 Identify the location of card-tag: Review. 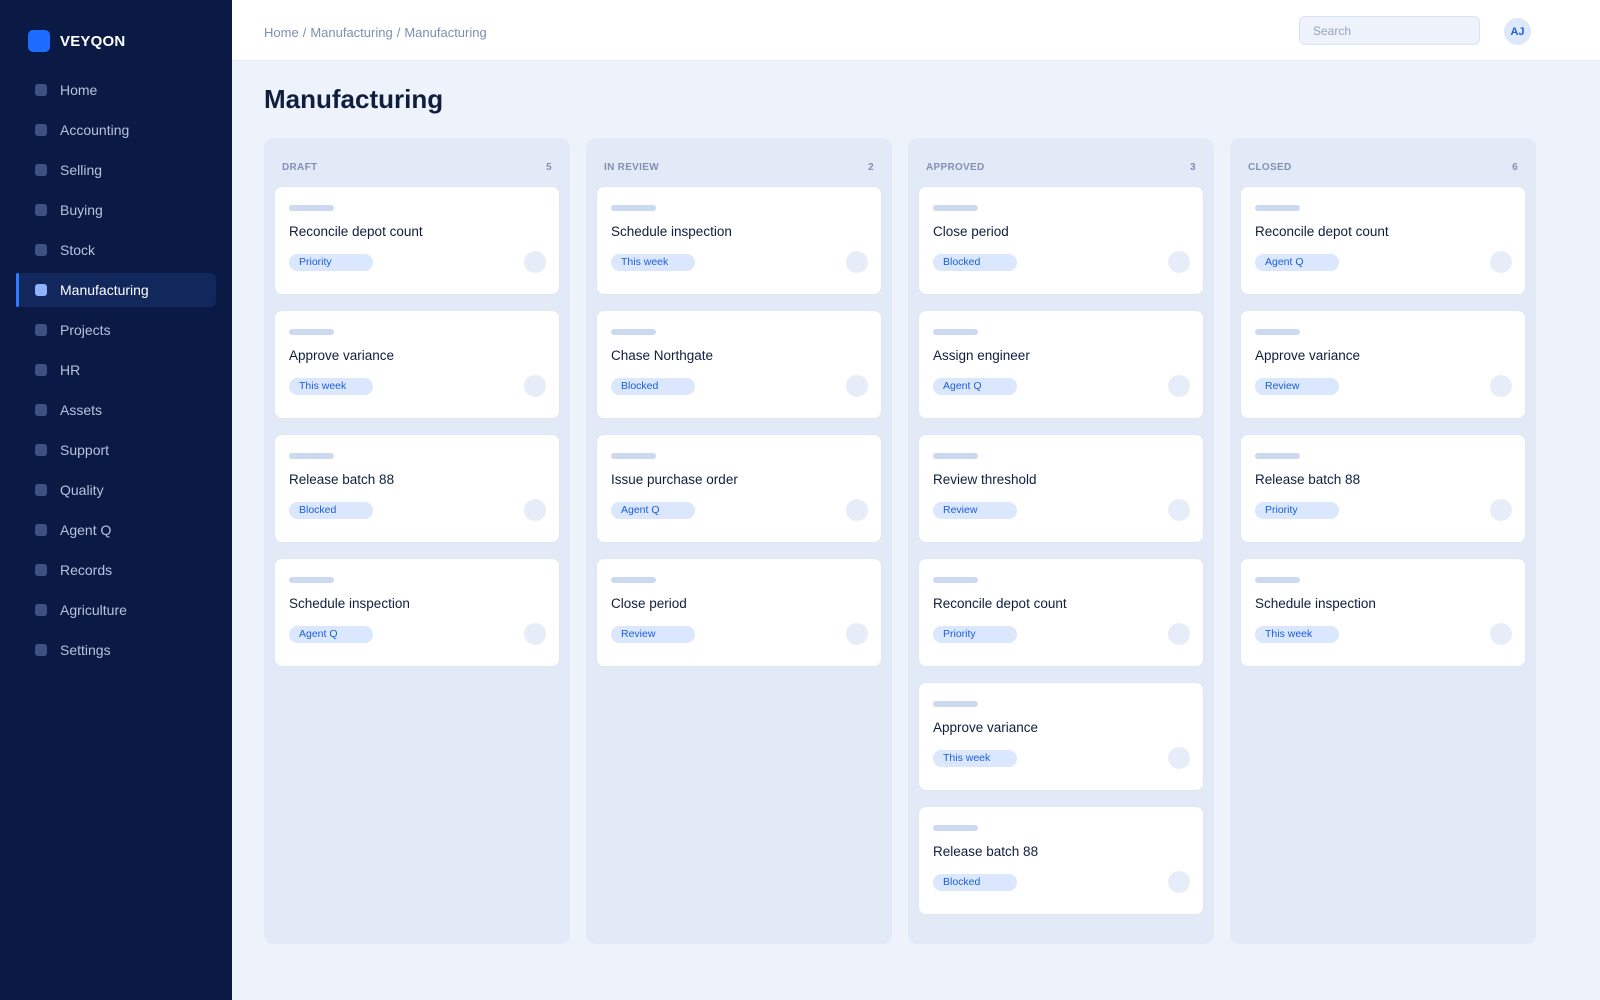
(975, 510).